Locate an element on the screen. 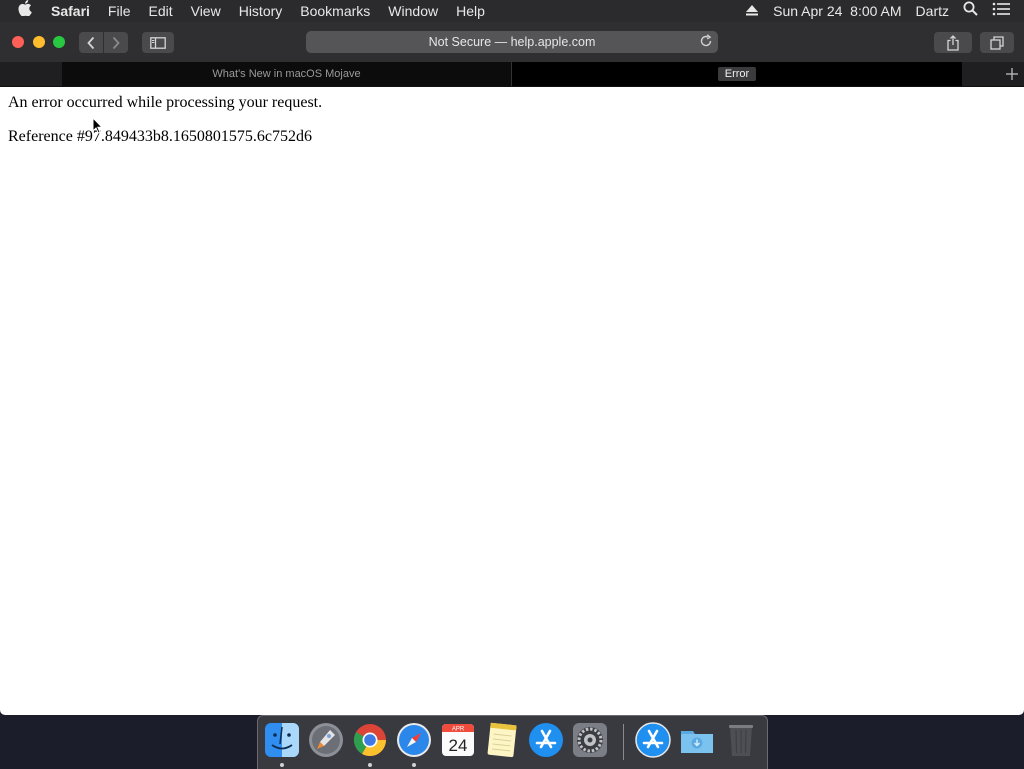 The image size is (1024, 769). menu-history: History is located at coordinates (261, 11).